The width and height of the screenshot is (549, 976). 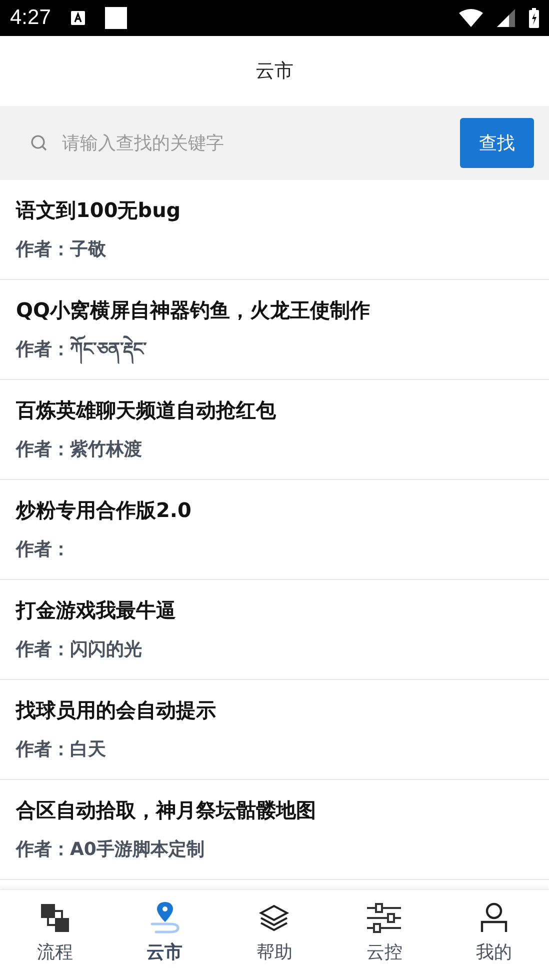 I want to click on nav-tab: 帮助, so click(x=275, y=933).